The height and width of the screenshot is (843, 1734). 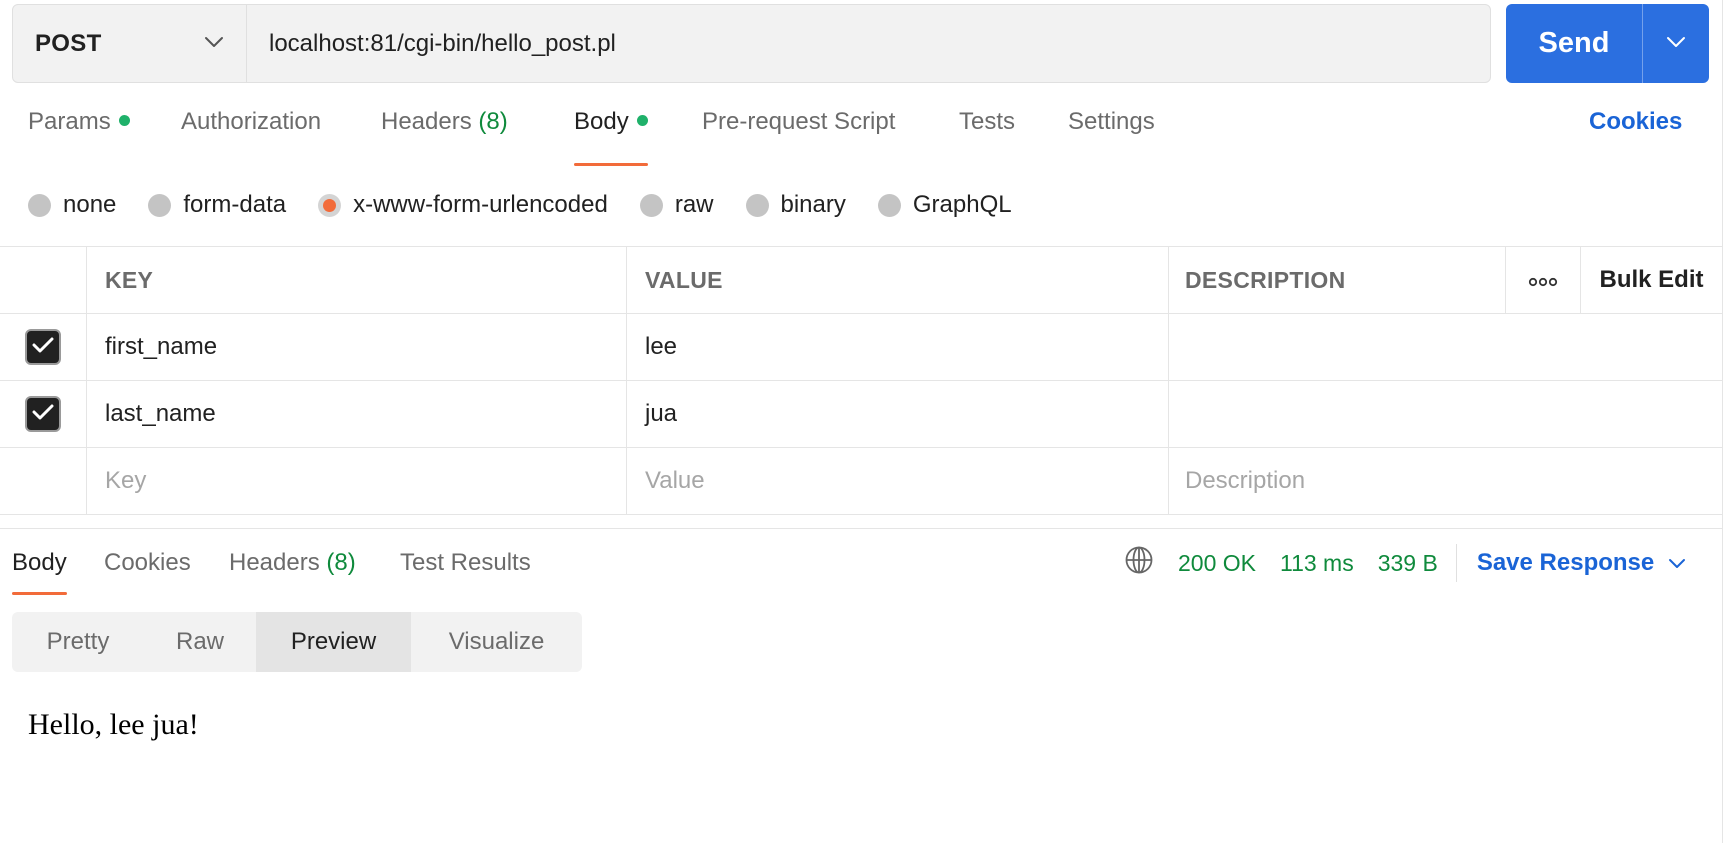 I want to click on send-options-button, so click(x=1675, y=43).